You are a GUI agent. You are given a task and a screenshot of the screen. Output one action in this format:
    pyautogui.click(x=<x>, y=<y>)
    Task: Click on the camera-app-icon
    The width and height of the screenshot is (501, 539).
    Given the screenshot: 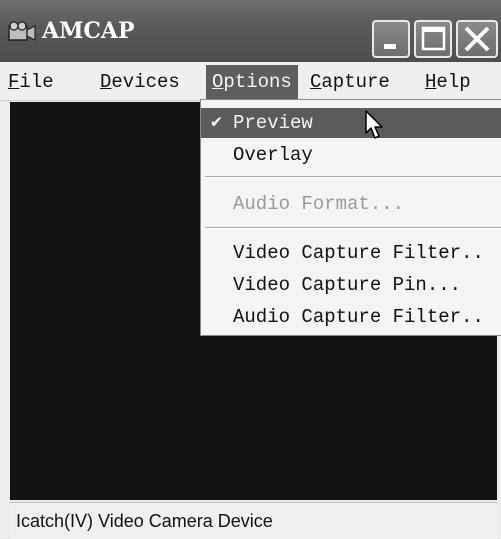 What is the action you would take?
    pyautogui.click(x=23, y=32)
    